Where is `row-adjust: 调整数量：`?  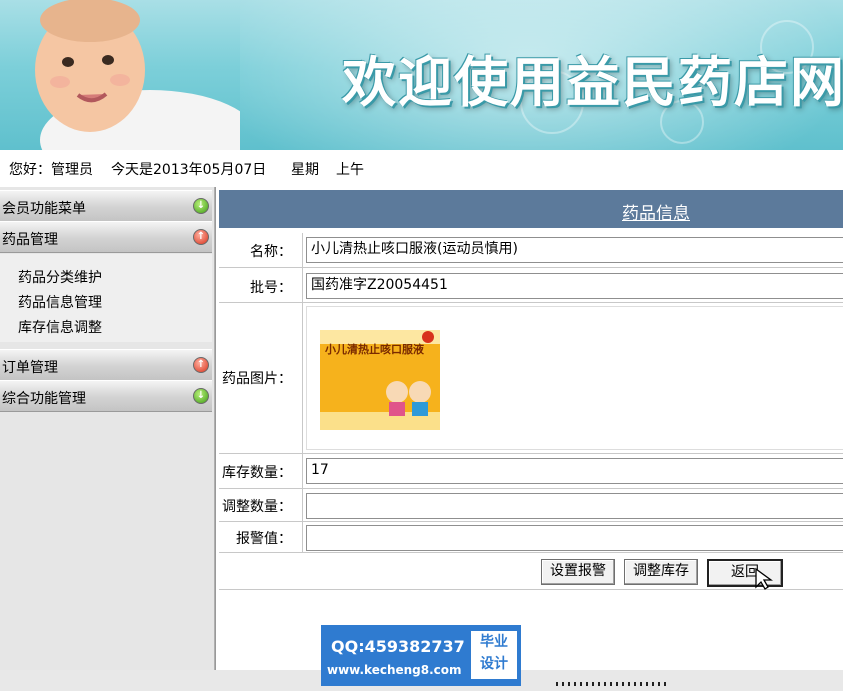 row-adjust: 调整数量： is located at coordinates (531, 505).